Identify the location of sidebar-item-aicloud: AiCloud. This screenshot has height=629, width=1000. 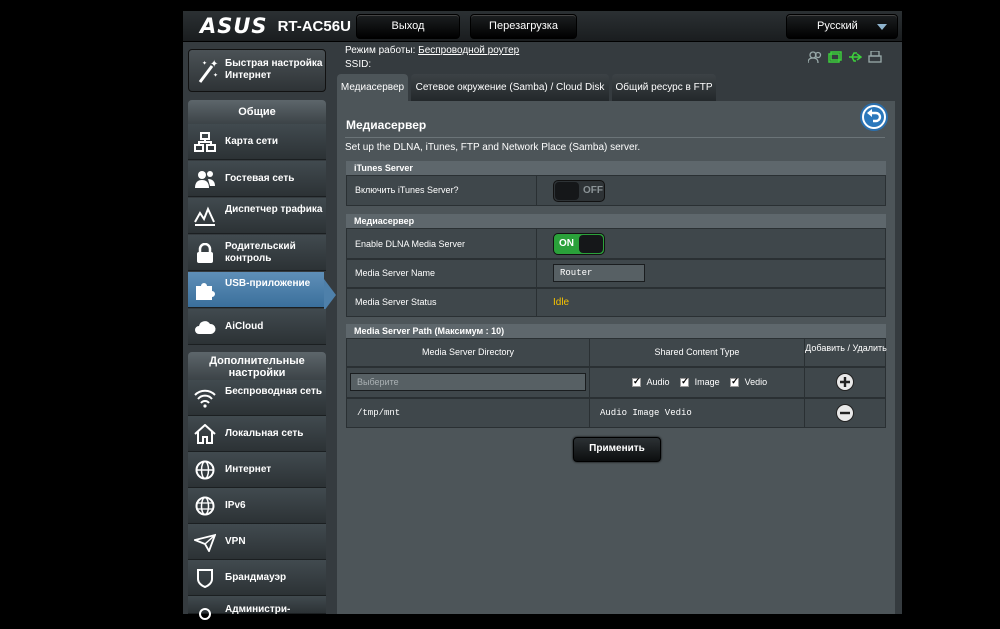
(257, 327).